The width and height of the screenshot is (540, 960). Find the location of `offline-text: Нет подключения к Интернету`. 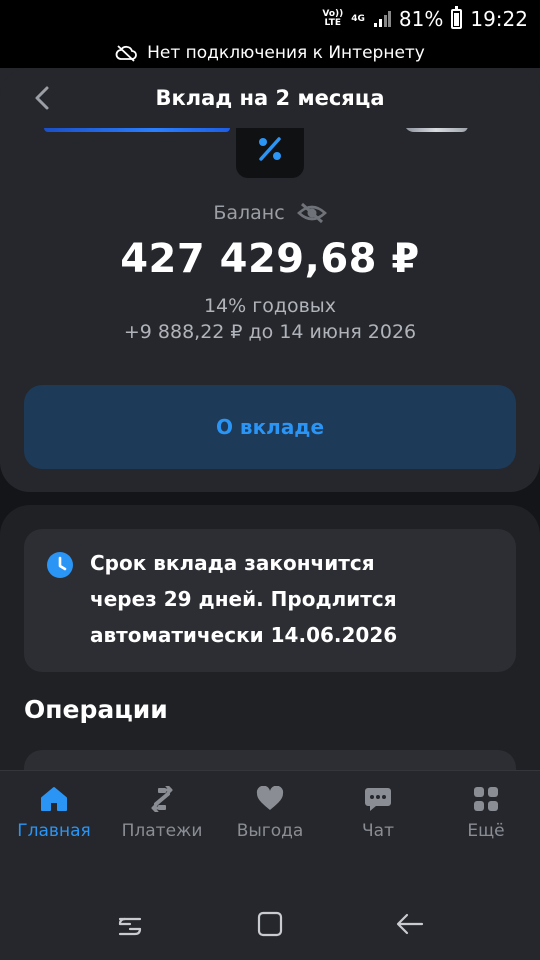

offline-text: Нет подключения к Интернету is located at coordinates (286, 53).